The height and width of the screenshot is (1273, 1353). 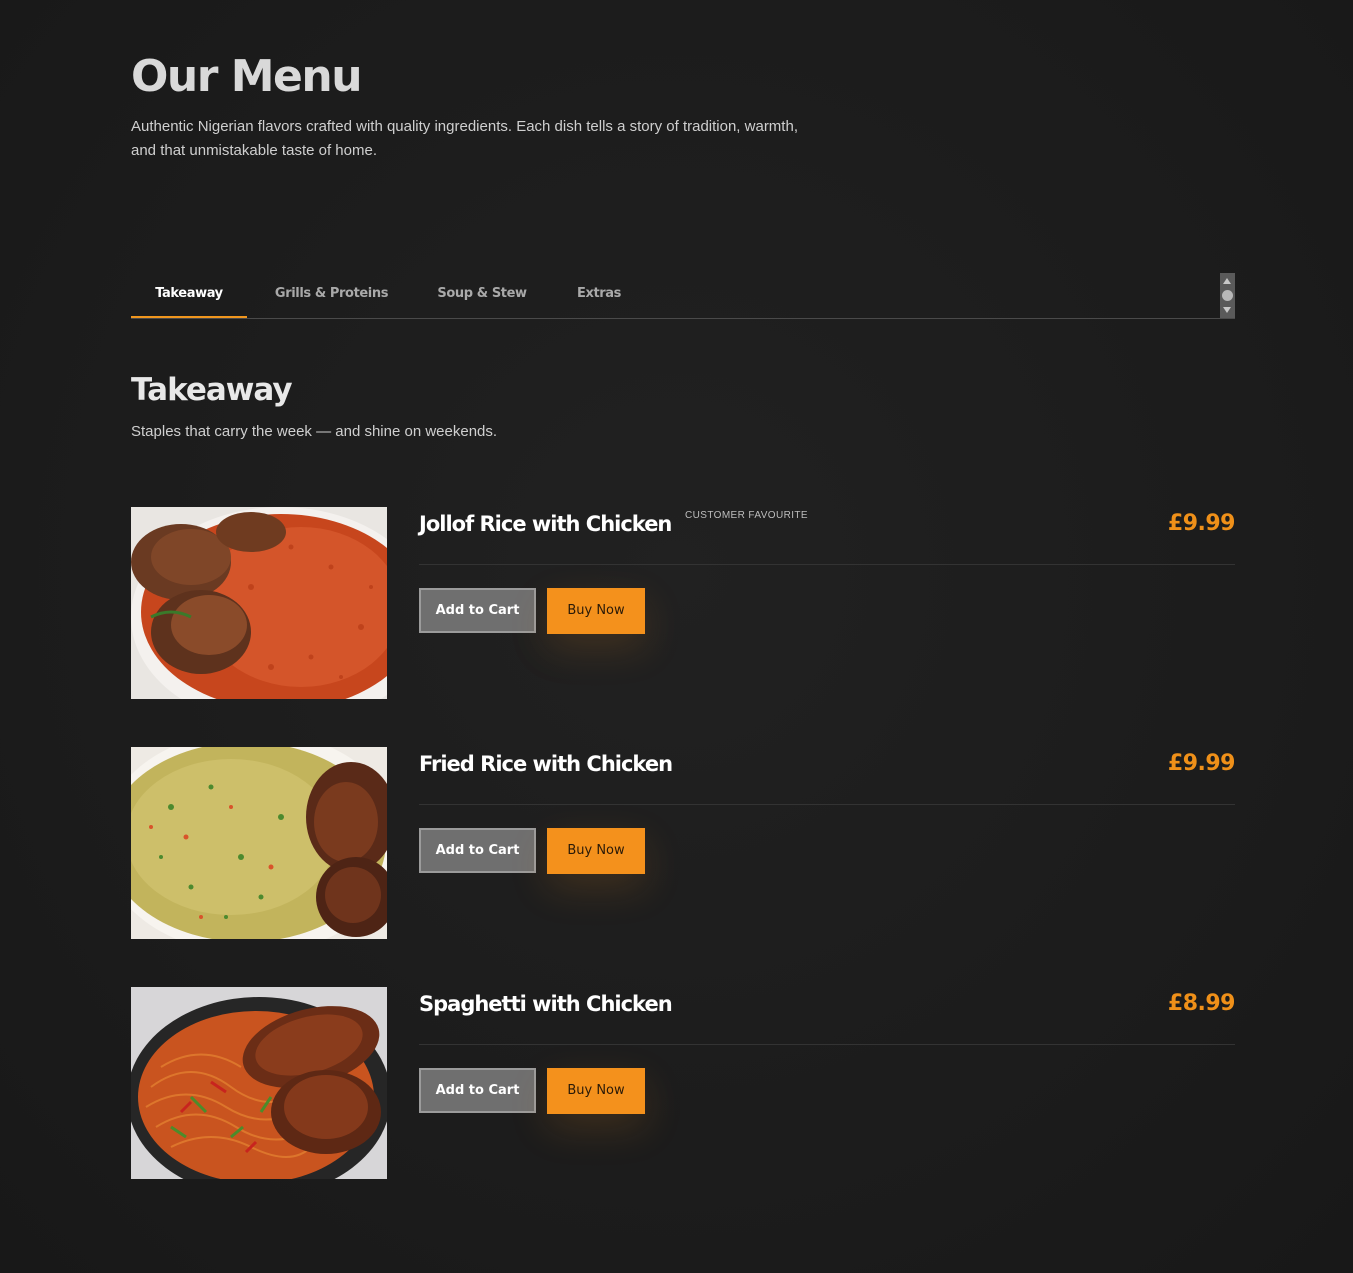 I want to click on section-title: Takeaway, so click(x=212, y=390).